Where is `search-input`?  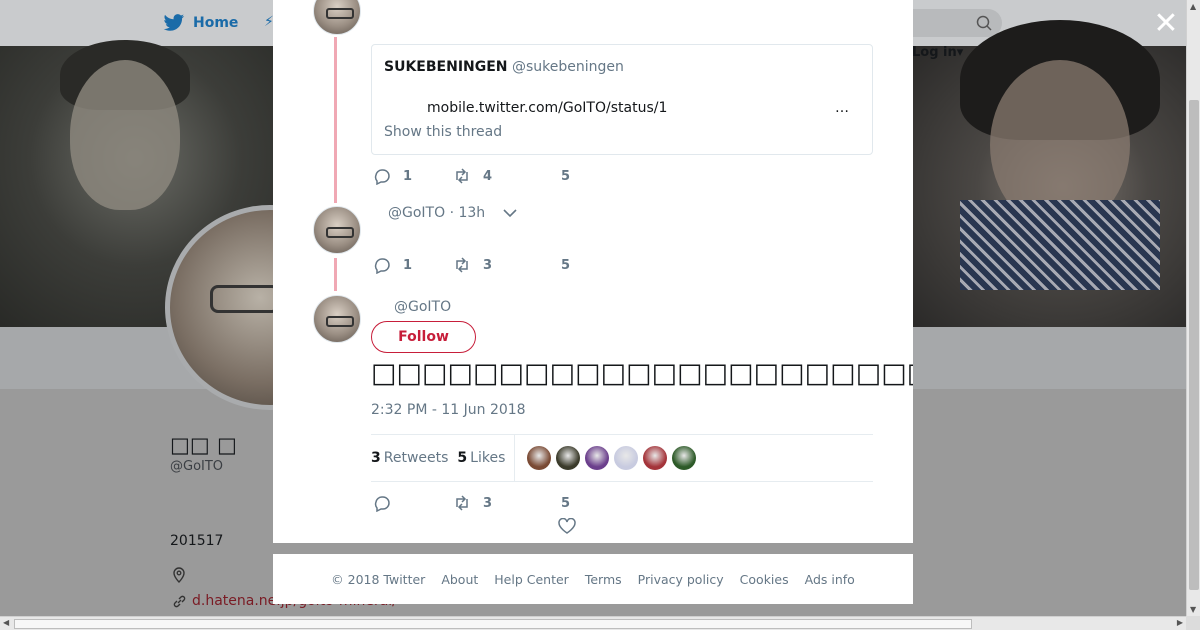 search-input is located at coordinates (951, 23).